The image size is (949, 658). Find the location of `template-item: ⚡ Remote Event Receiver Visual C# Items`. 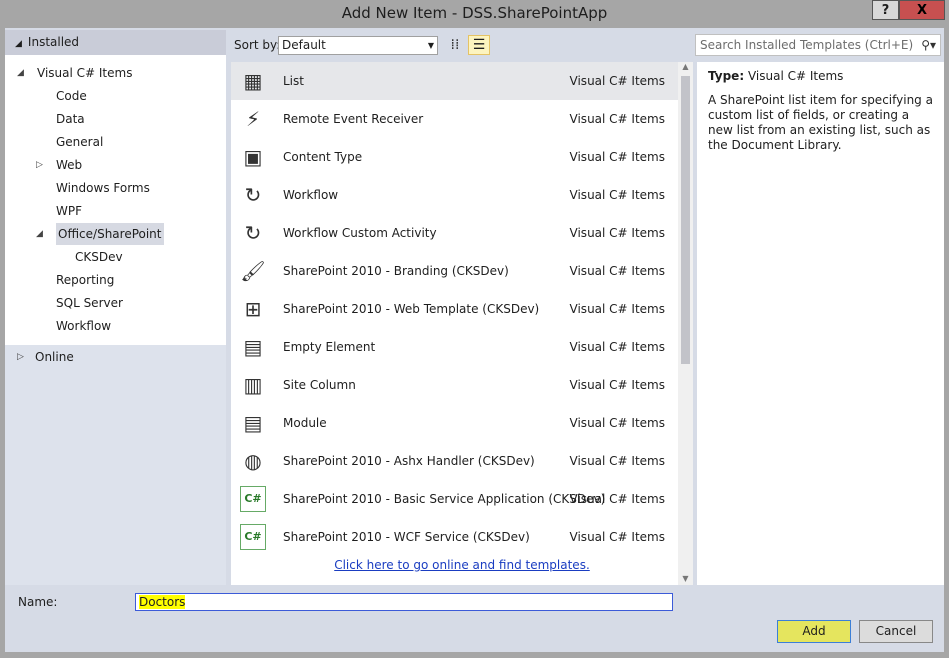

template-item: ⚡ Remote Event Receiver Visual C# Items is located at coordinates (454, 119).